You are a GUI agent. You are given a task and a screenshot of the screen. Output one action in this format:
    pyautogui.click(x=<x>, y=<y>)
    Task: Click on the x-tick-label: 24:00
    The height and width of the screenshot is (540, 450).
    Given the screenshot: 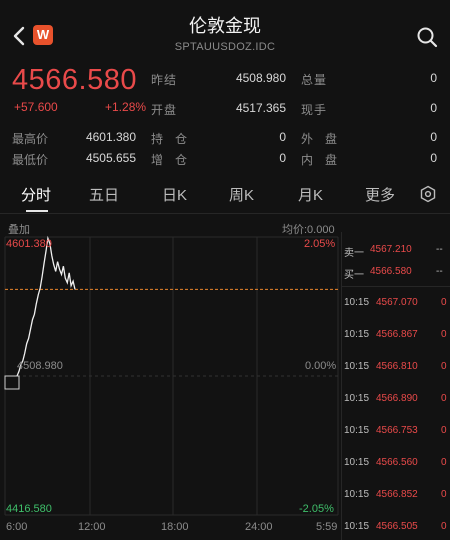 What is the action you would take?
    pyautogui.click(x=259, y=527)
    